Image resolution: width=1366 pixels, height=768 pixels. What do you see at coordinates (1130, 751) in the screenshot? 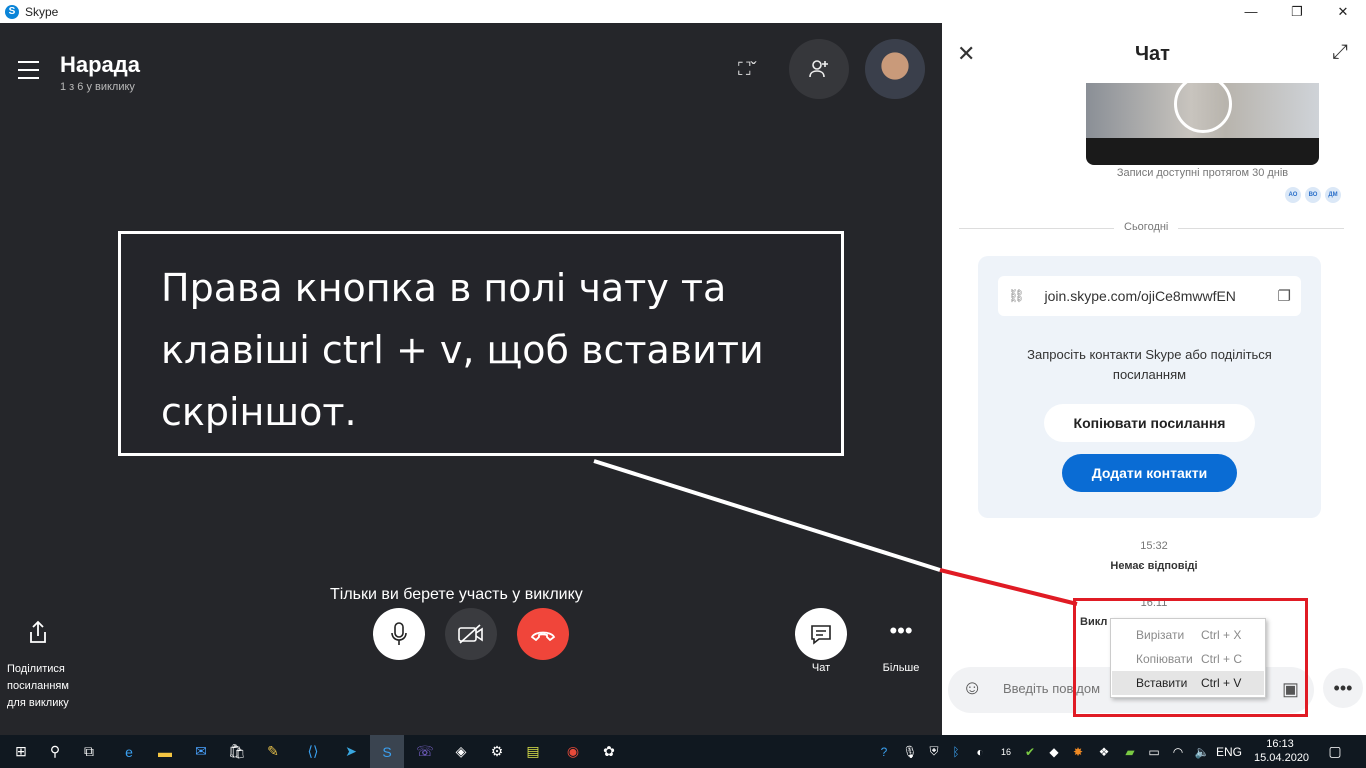
I see `tray-app-icon: ▰` at bounding box center [1130, 751].